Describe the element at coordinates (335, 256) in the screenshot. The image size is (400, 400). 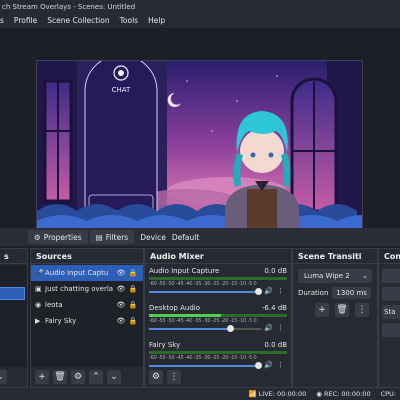
I see `transitions-title: Scene Transiti` at that location.